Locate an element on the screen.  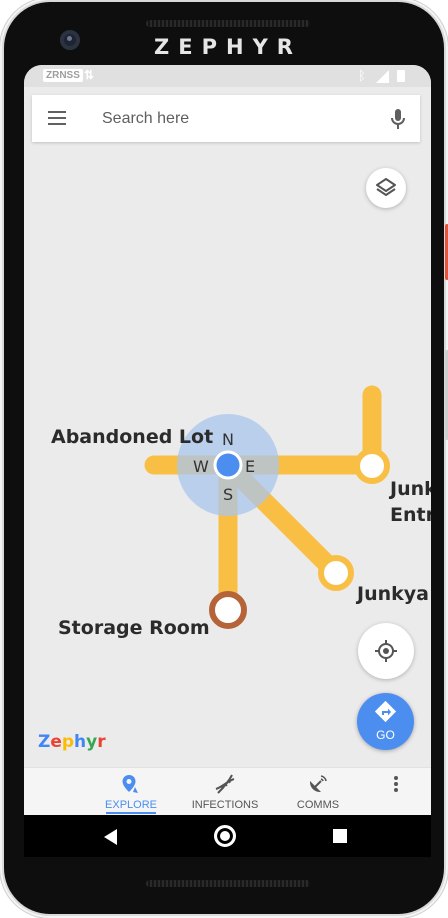
system-nav-bar is located at coordinates (227, 836).